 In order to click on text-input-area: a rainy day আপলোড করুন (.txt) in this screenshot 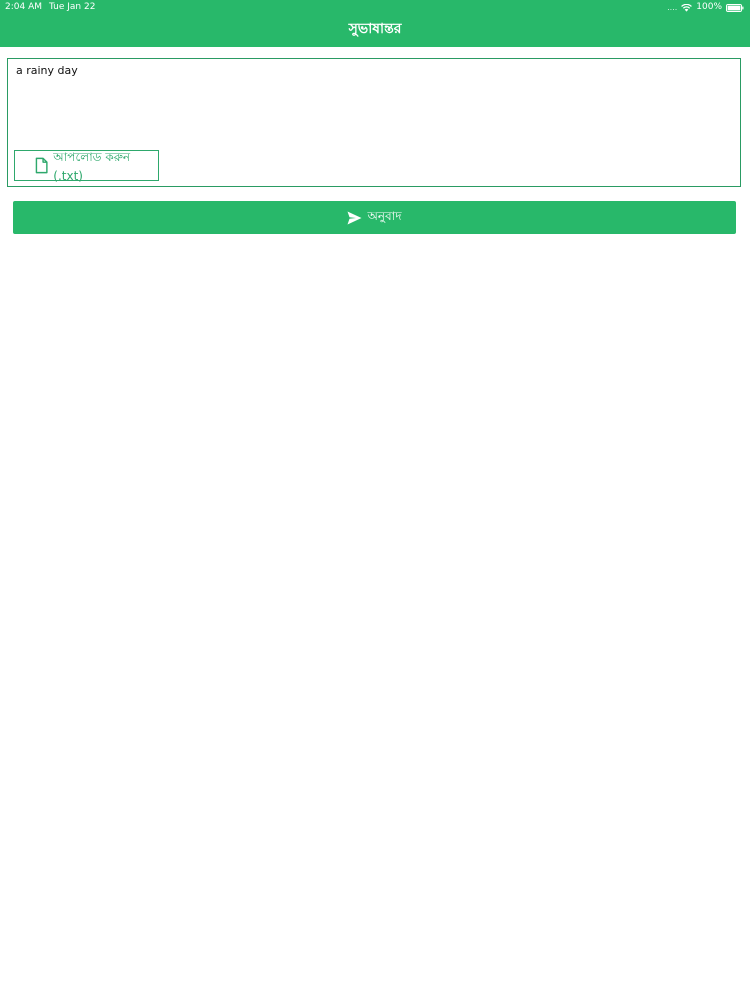, I will do `click(374, 122)`.